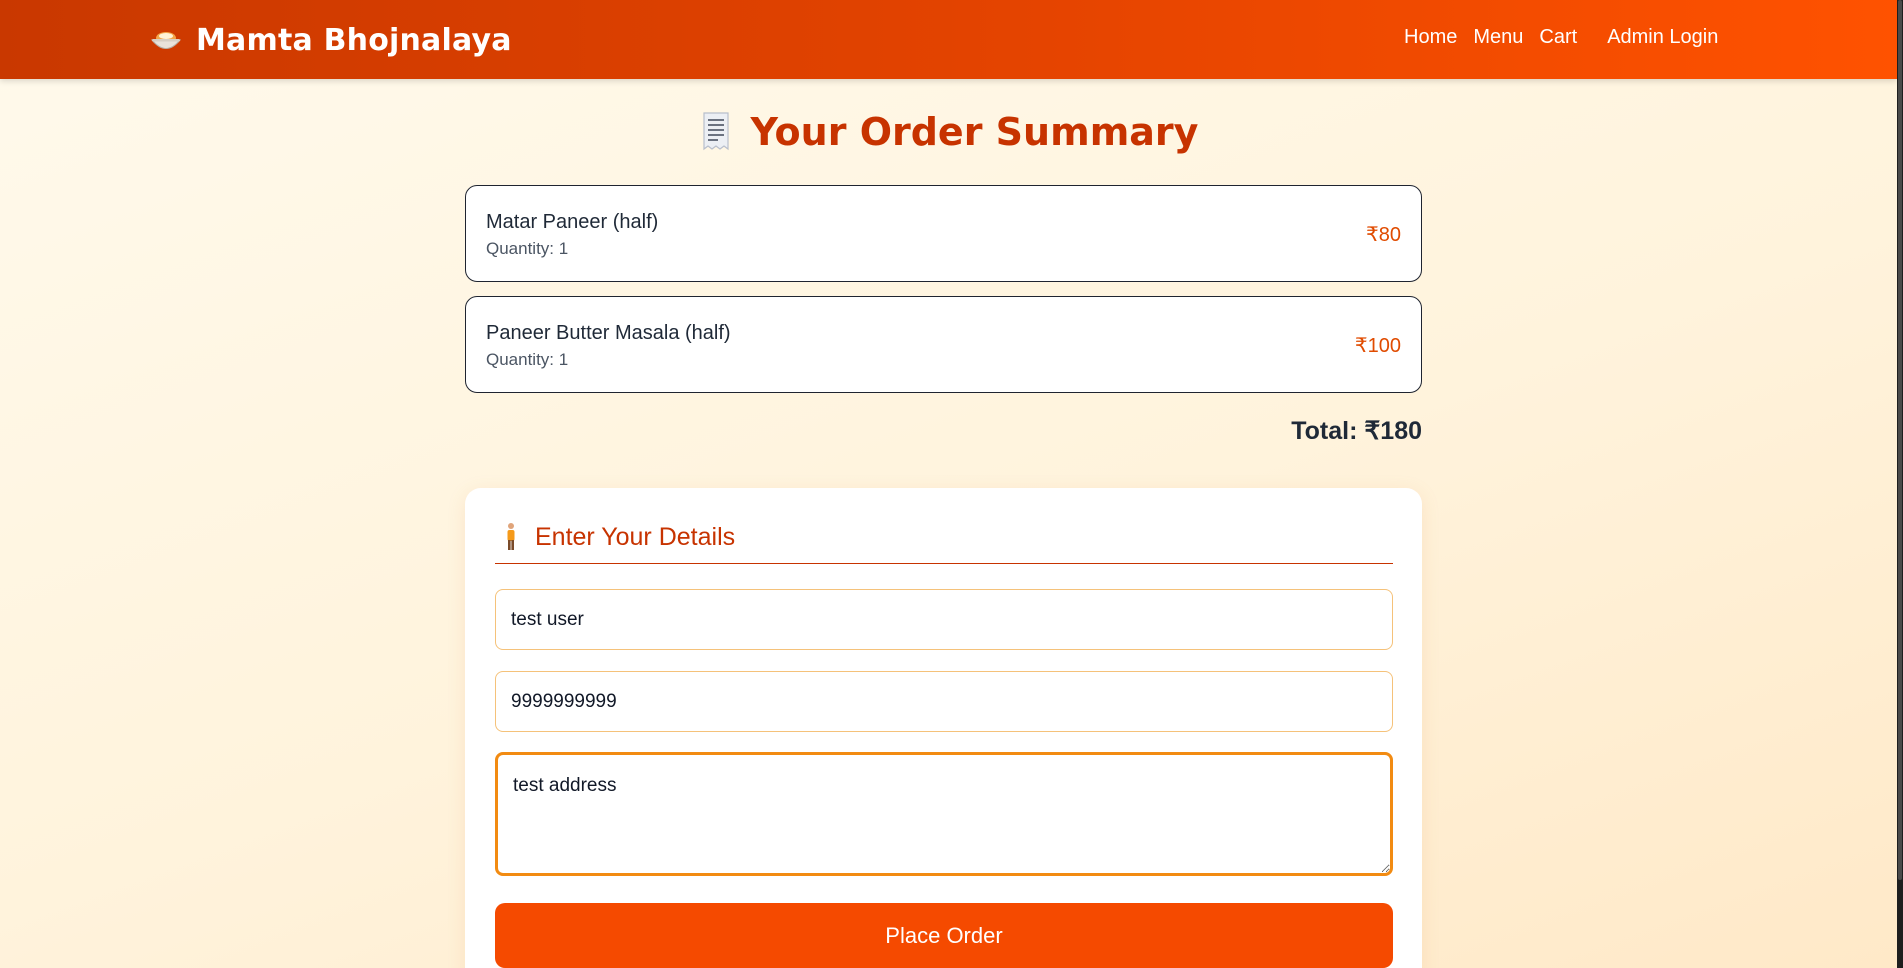 The height and width of the screenshot is (968, 1903). What do you see at coordinates (944, 935) in the screenshot?
I see `place-order-button: Place Order` at bounding box center [944, 935].